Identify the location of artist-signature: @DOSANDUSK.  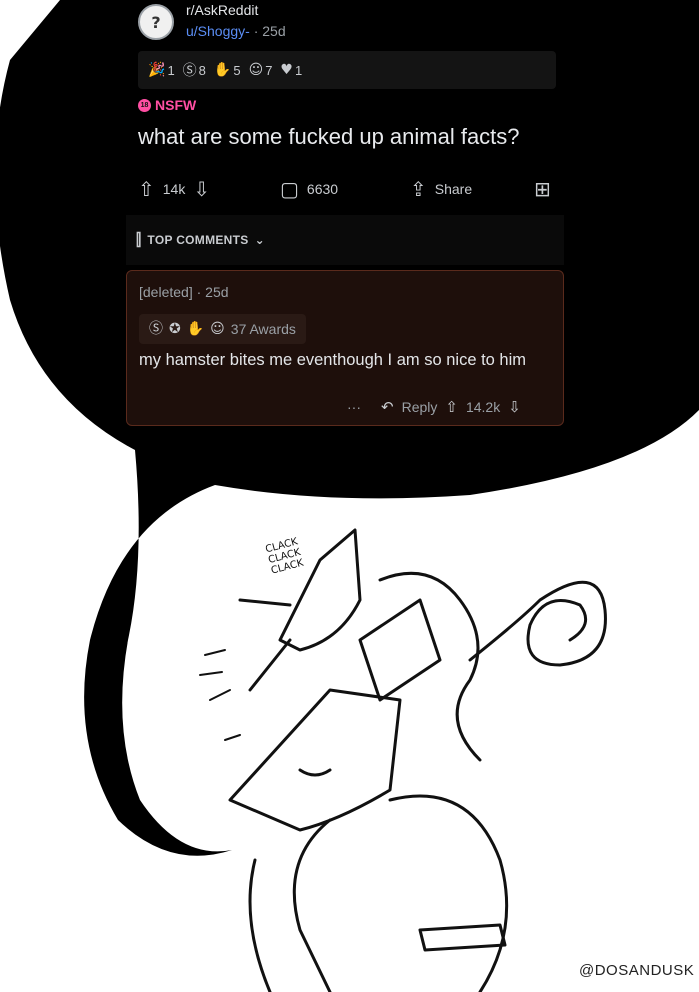
(637, 970).